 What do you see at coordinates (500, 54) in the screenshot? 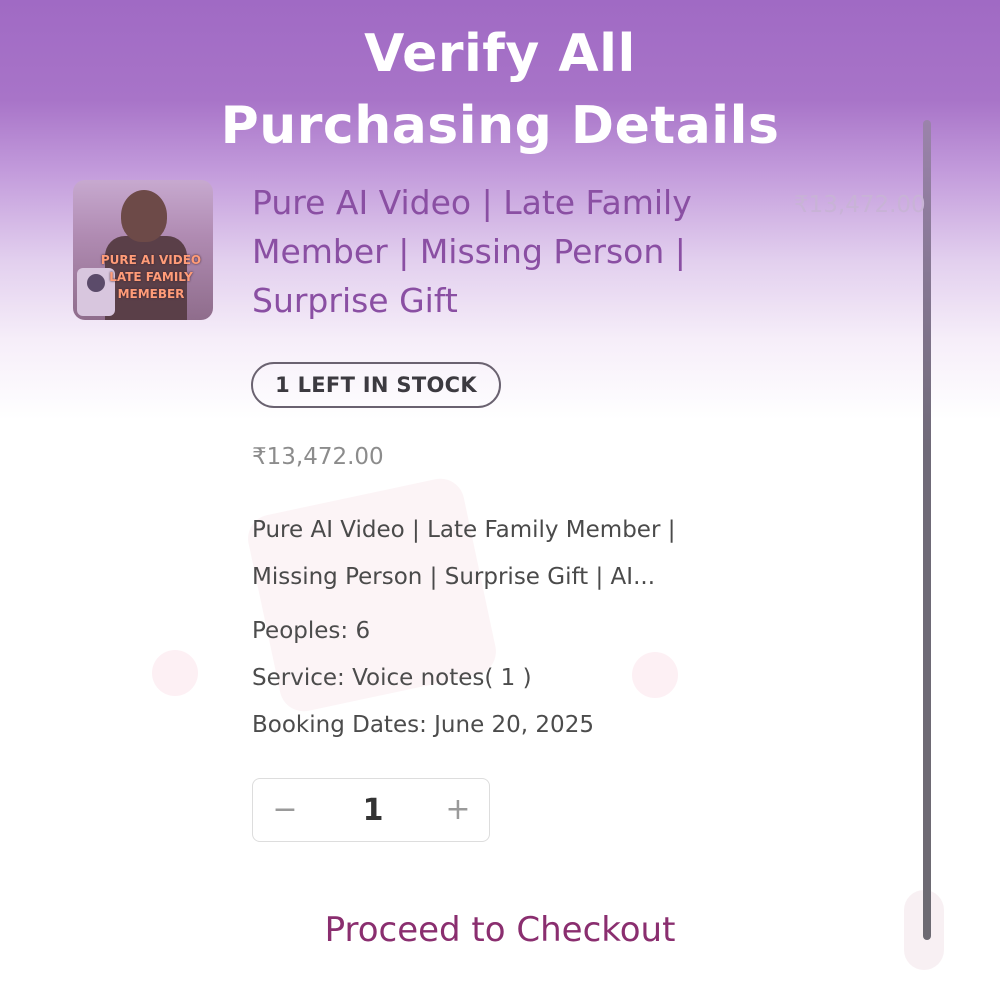
I see `headline-line-1: Verify All` at bounding box center [500, 54].